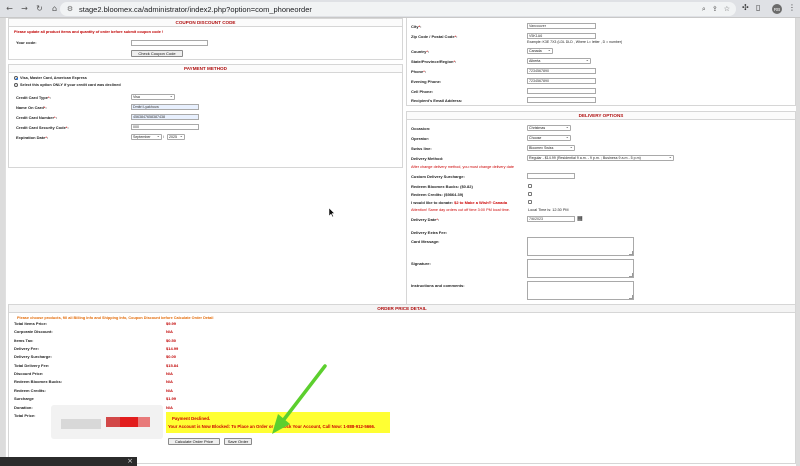 This screenshot has width=800, height=466. What do you see at coordinates (299, 399) in the screenshot?
I see `annotation-arrow-icon` at bounding box center [299, 399].